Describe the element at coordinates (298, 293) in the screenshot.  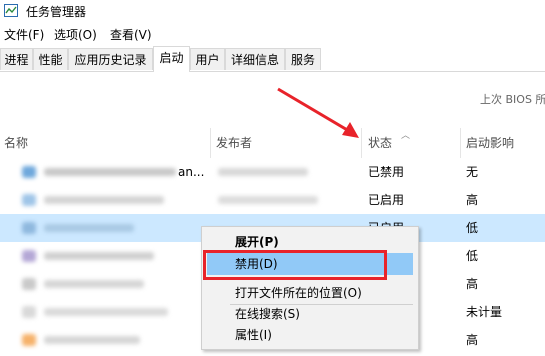
I see `menu-item-label: 打开文件所在的位置(O)` at that location.